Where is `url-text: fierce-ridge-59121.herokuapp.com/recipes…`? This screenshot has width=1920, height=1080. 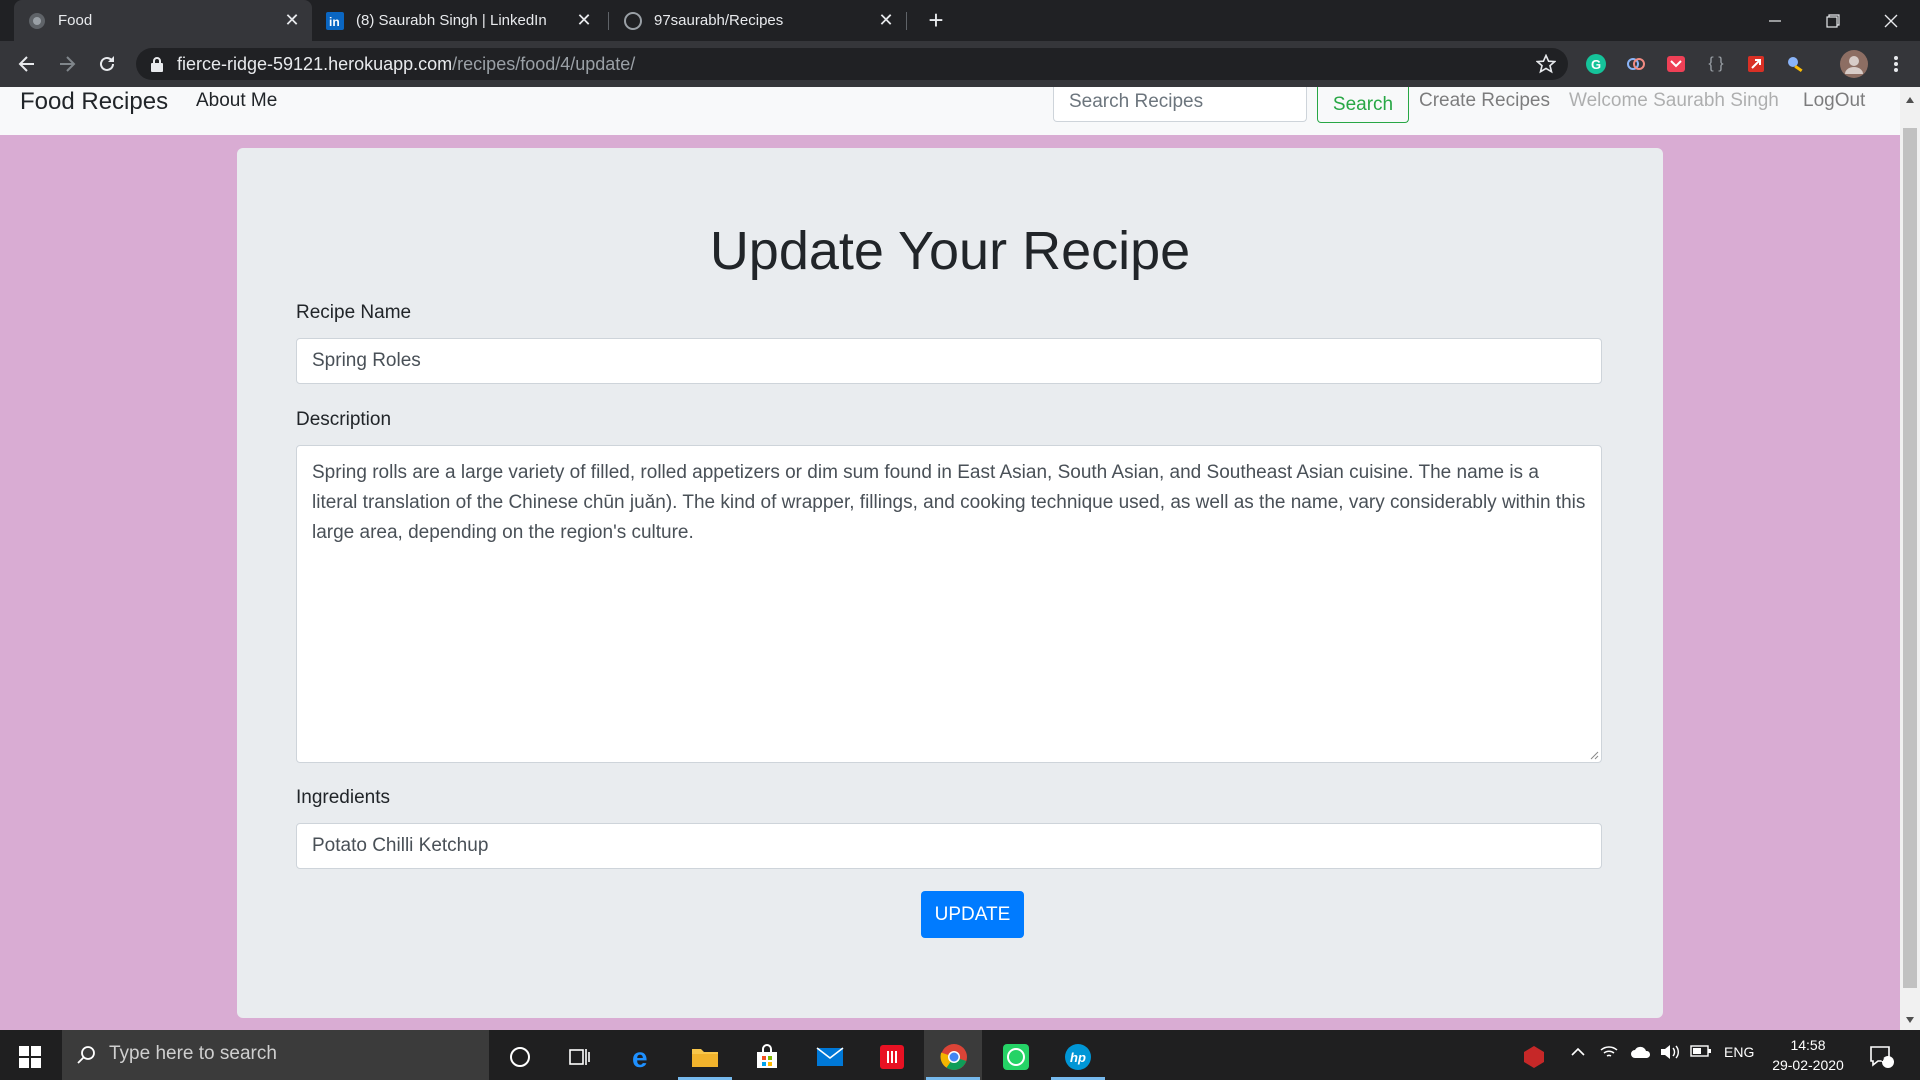
url-text: fierce-ridge-59121.herokuapp.com/recipes… is located at coordinates (406, 64).